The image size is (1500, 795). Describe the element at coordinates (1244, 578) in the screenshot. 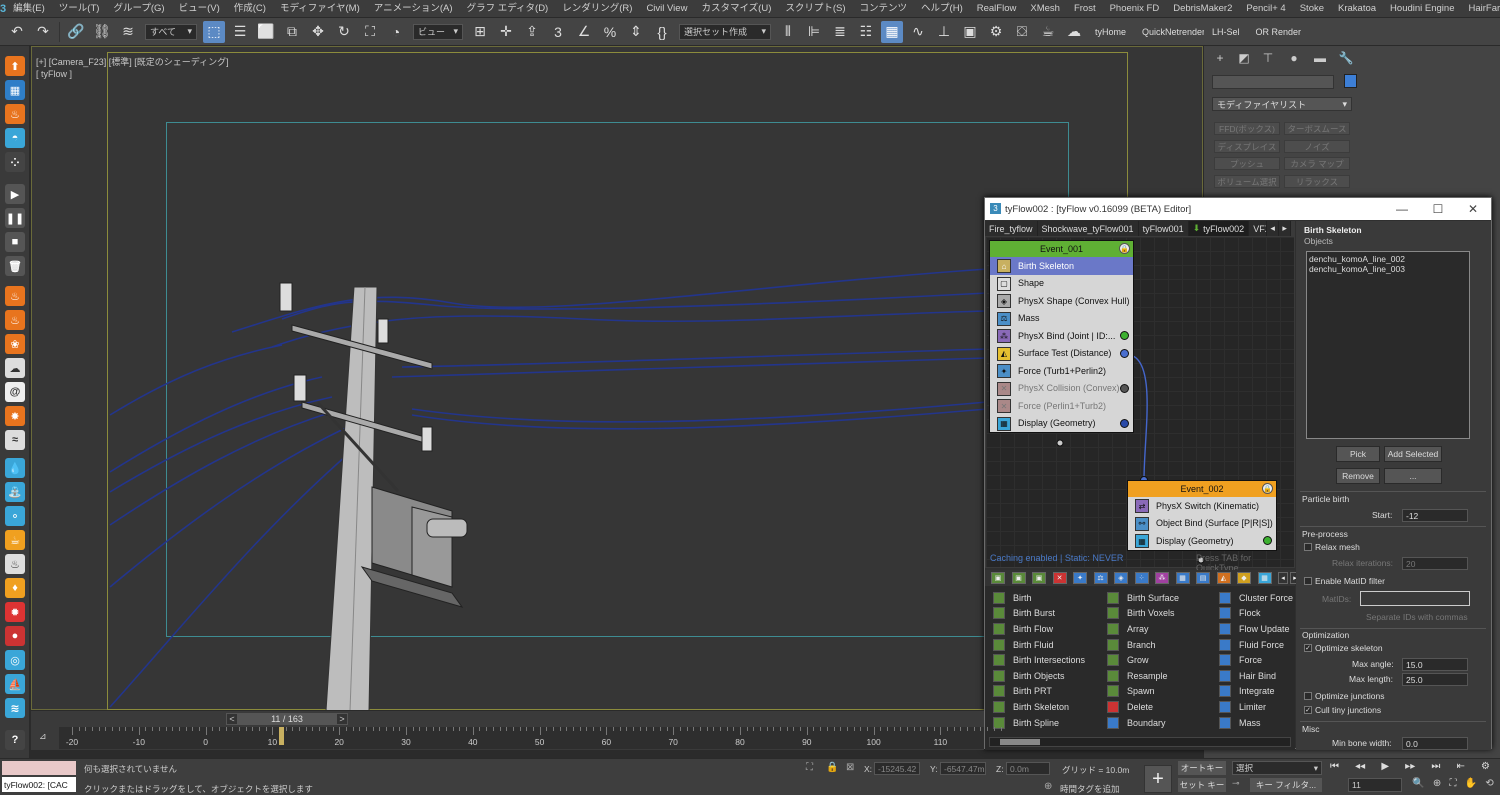

I see `category-script-icon: ◆` at that location.